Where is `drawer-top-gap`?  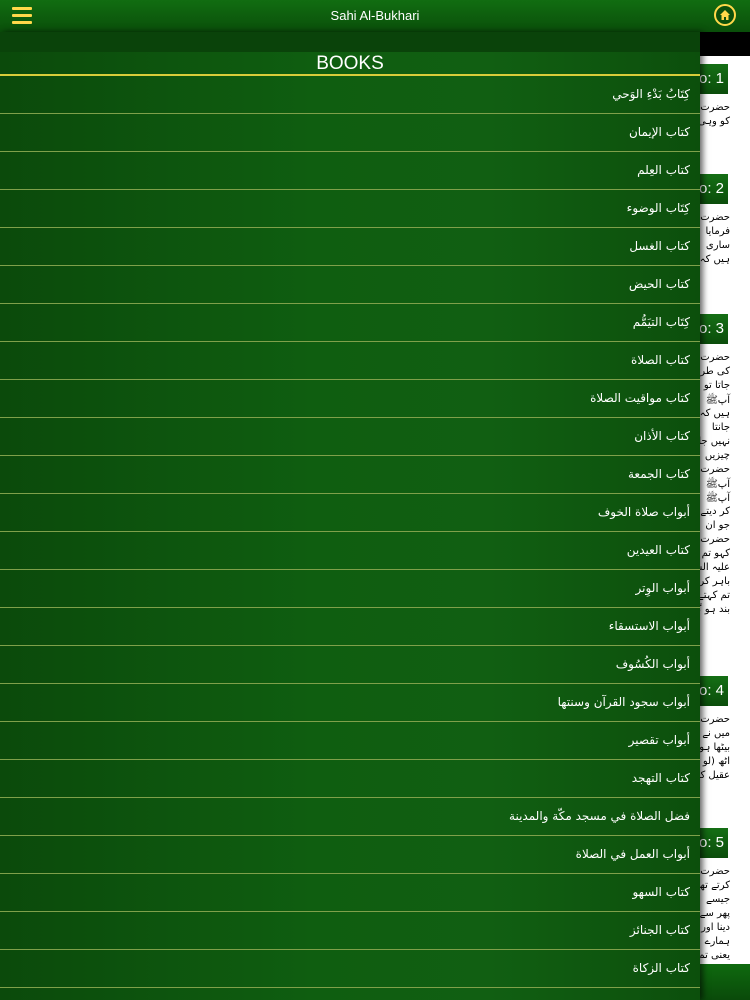 drawer-top-gap is located at coordinates (350, 42).